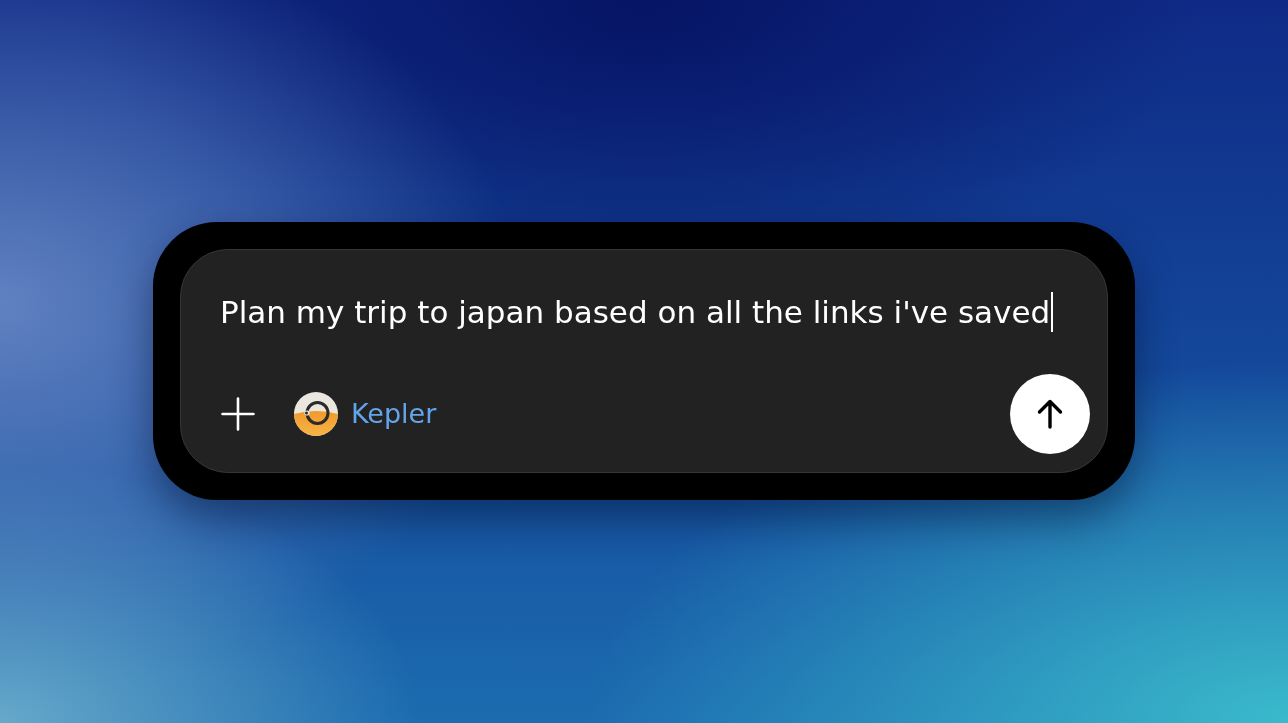  Describe the element at coordinates (655, 311) in the screenshot. I see `message-input: Plan my trip to japan based on all the links i've saved` at that location.